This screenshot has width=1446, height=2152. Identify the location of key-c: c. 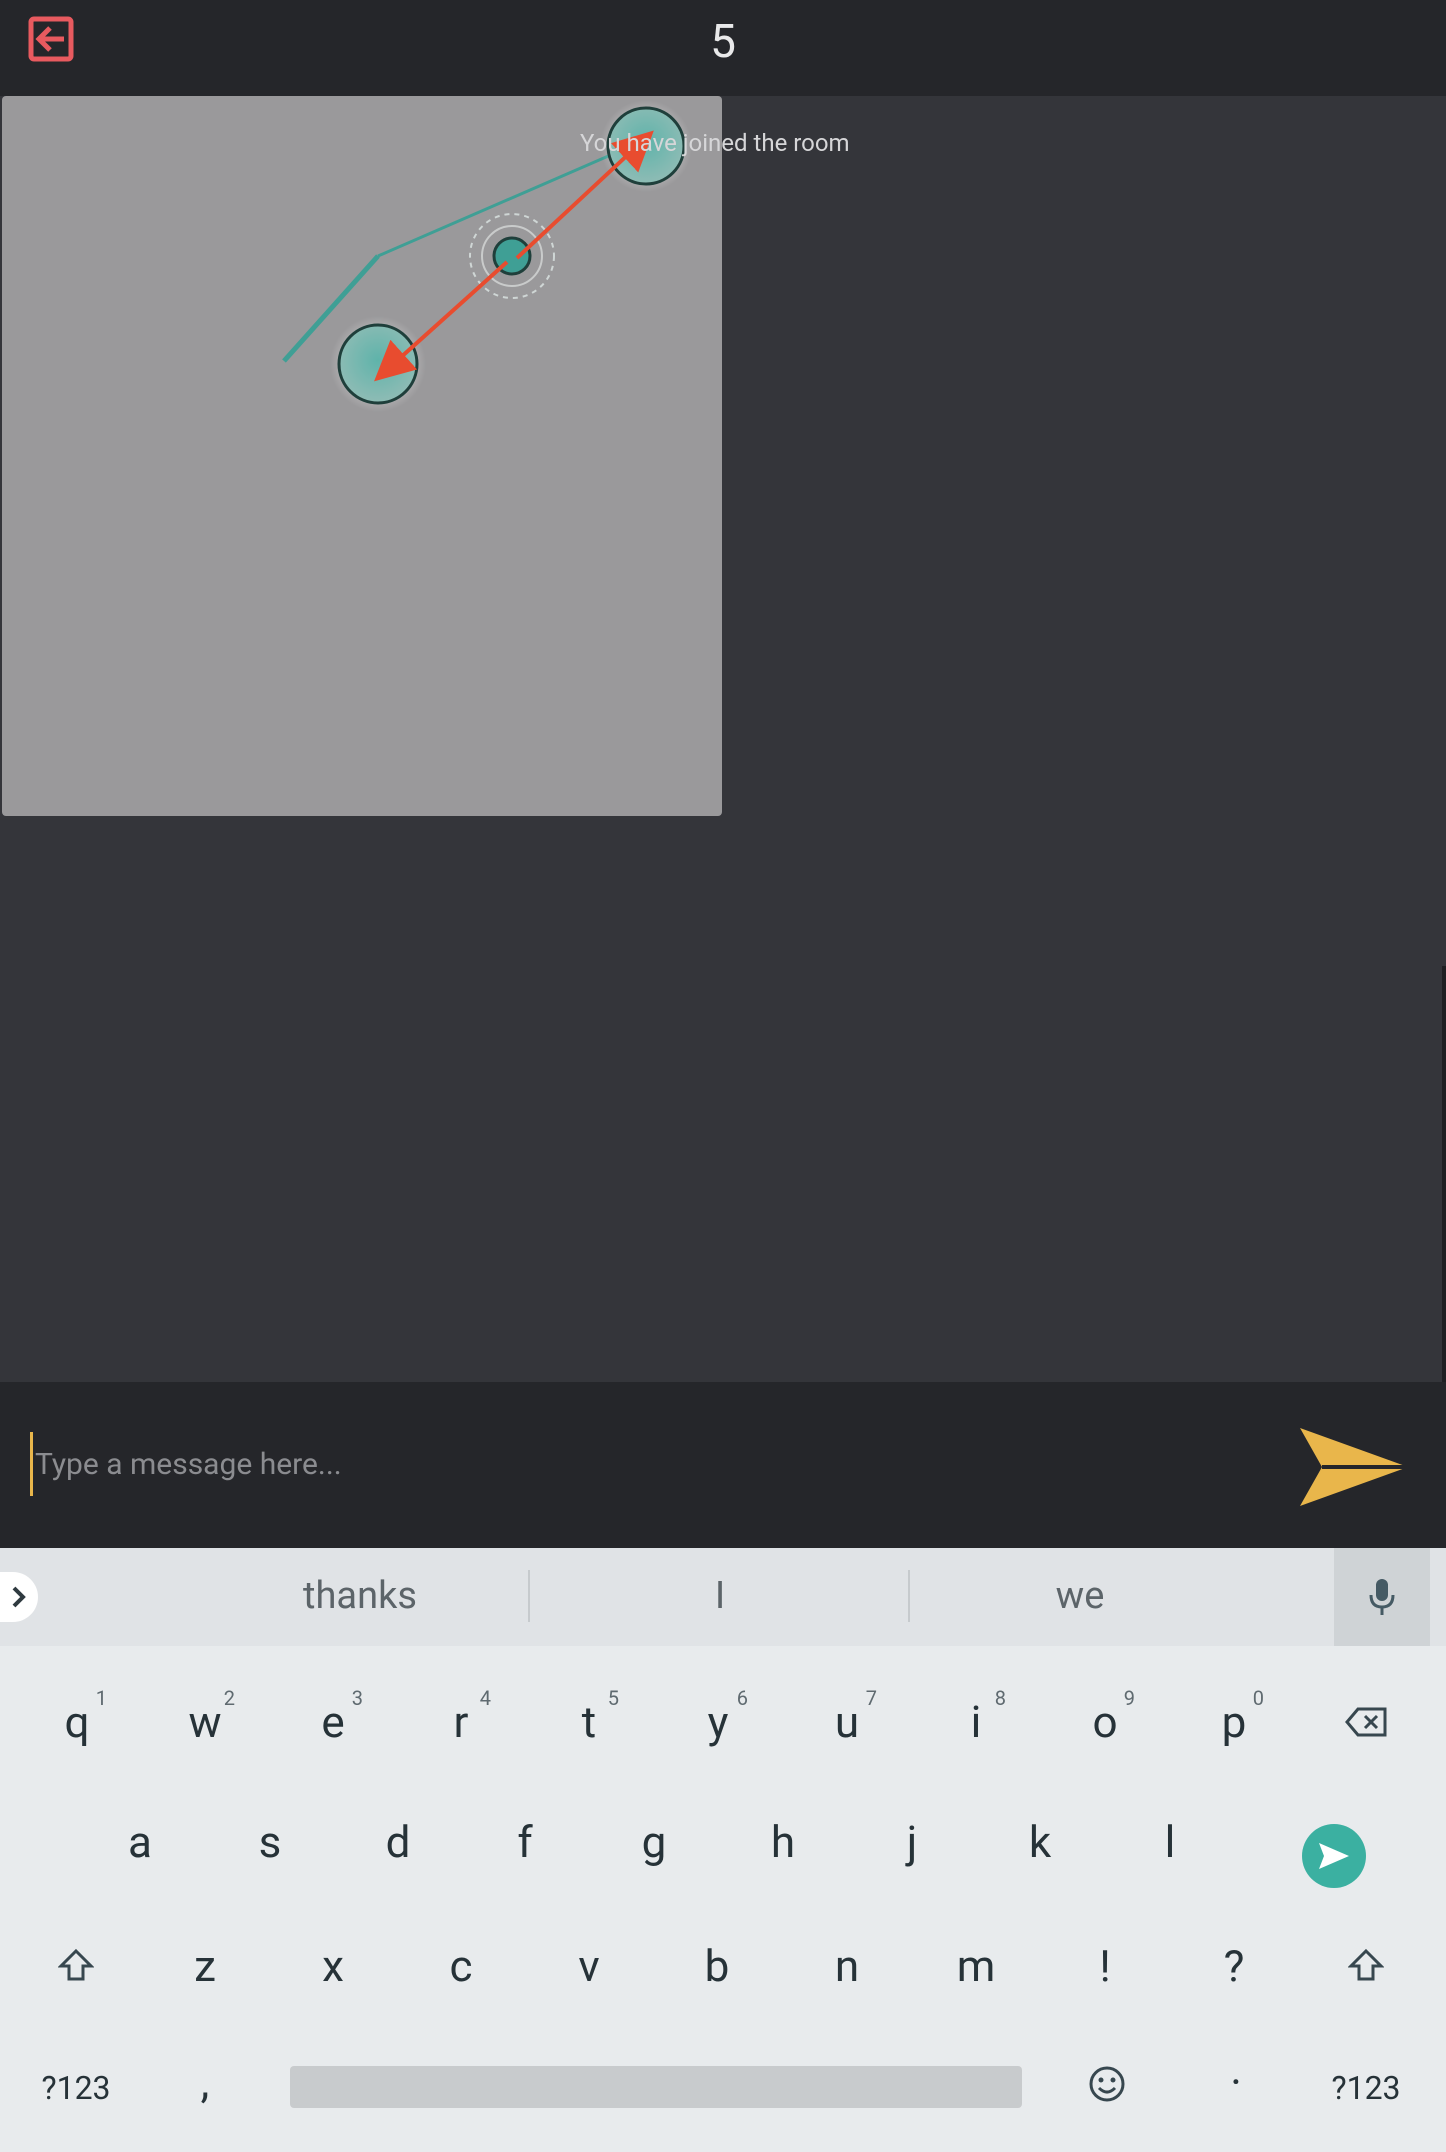
(461, 1966).